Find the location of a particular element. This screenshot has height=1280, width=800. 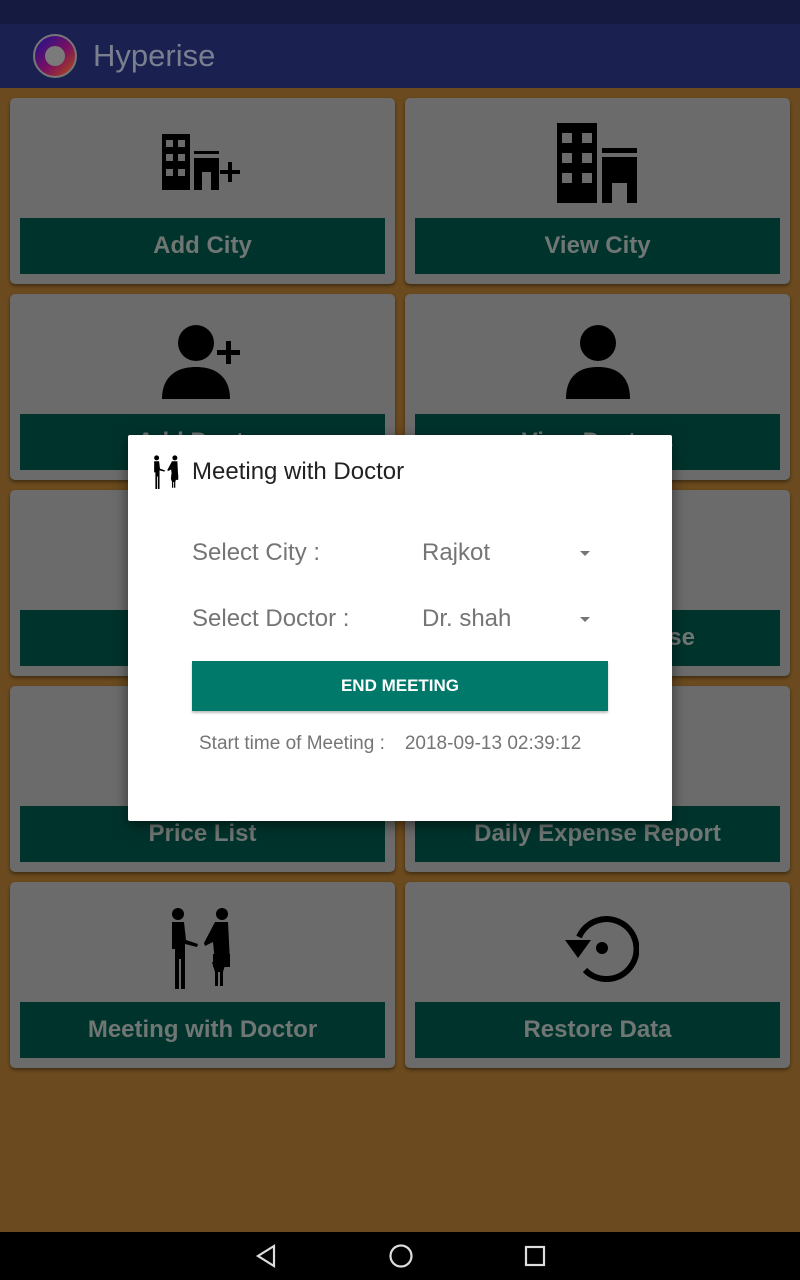

tile-label: View City is located at coordinates (597, 246).